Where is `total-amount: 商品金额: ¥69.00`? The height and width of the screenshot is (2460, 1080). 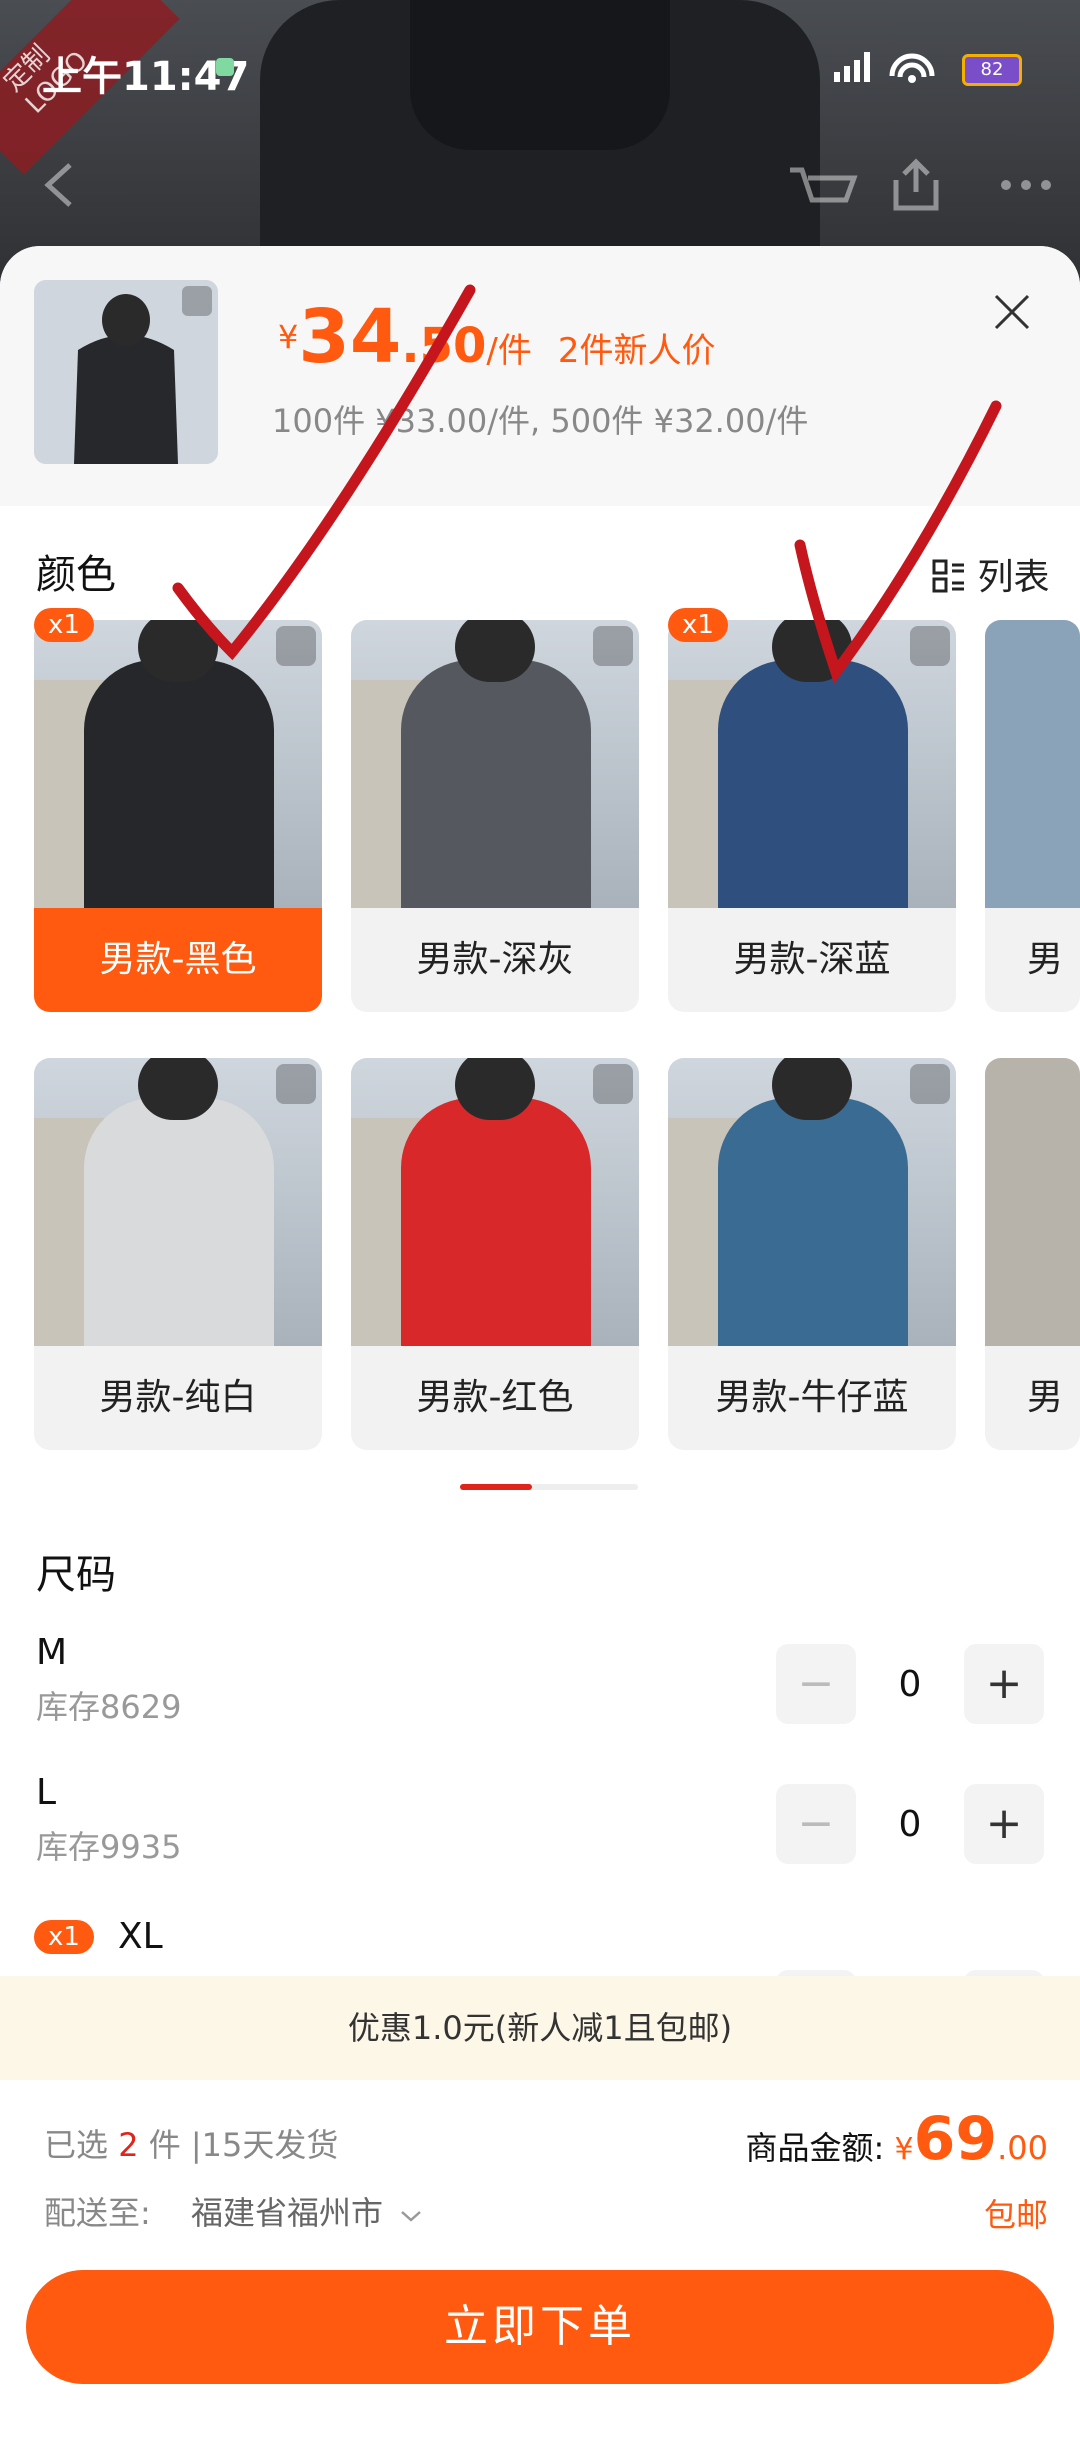 total-amount: 商品金额: ¥69.00 is located at coordinates (897, 2139).